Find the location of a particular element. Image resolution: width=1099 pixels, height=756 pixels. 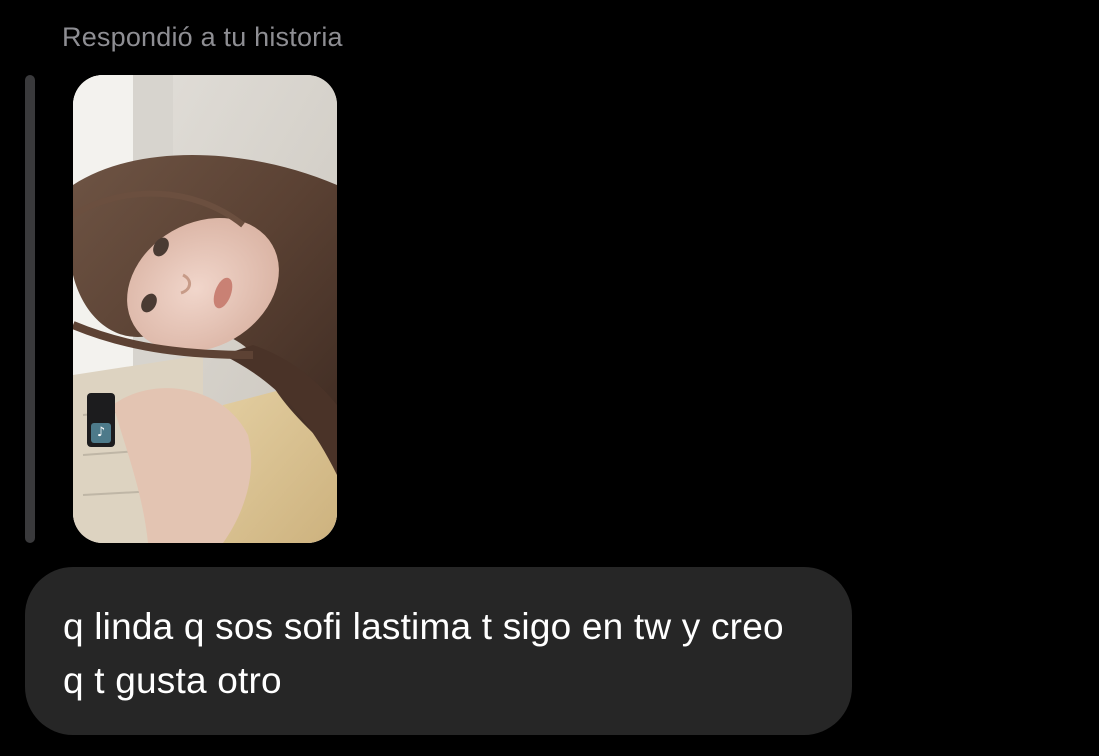

reply-header: Respondió a tu historia is located at coordinates (202, 37).